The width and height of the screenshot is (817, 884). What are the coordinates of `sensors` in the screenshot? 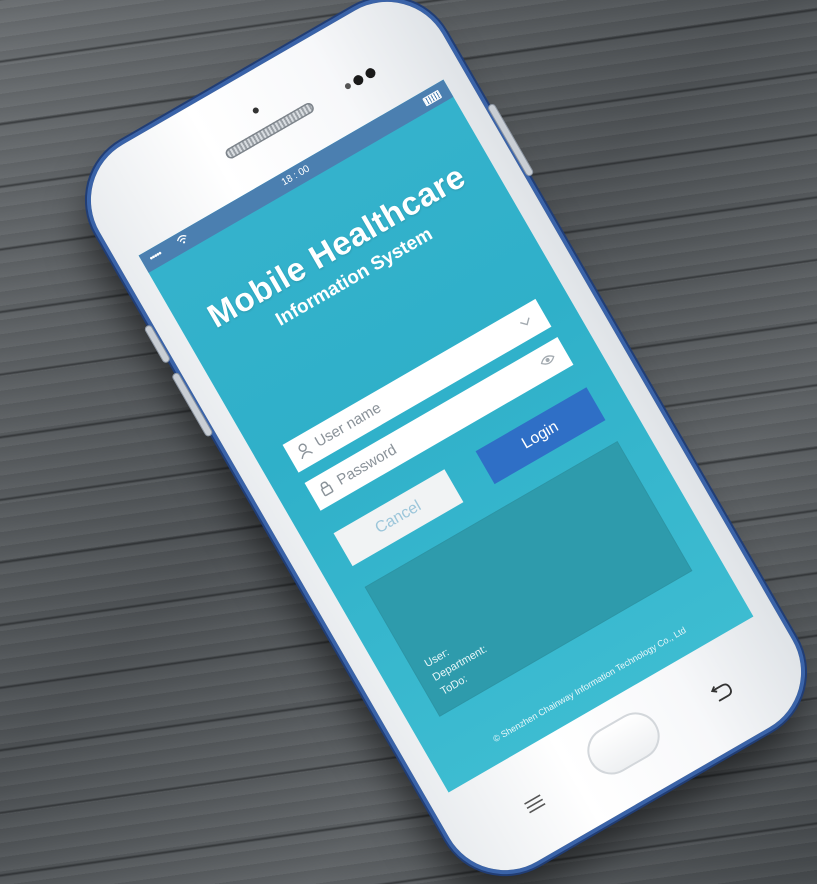 It's located at (363, 78).